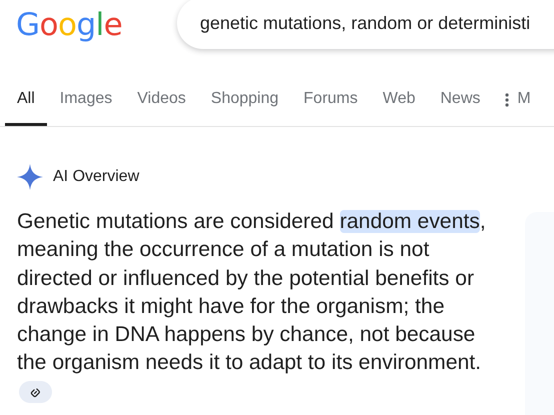 The width and height of the screenshot is (554, 415). I want to click on google-logo: Google, so click(96, 25).